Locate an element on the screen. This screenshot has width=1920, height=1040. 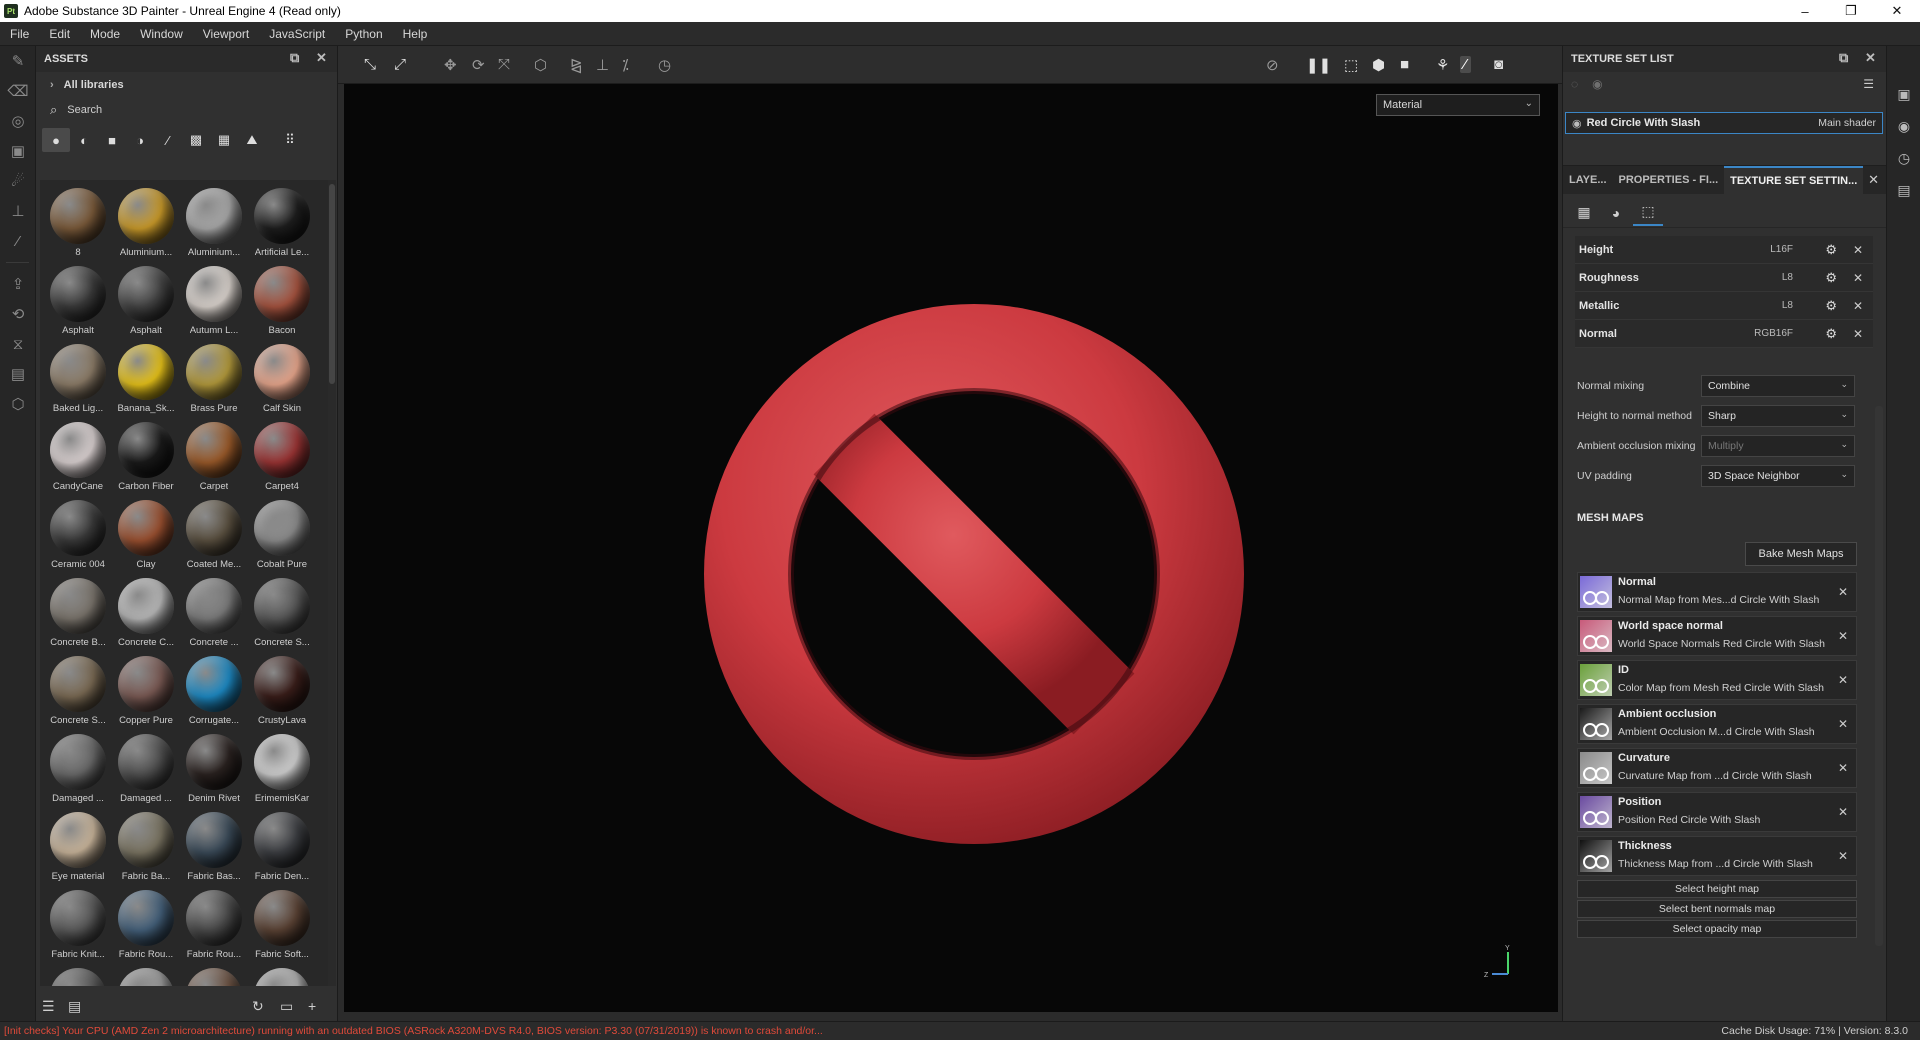
filter-brushes-icon: ⁄ is located at coordinates (168, 140).